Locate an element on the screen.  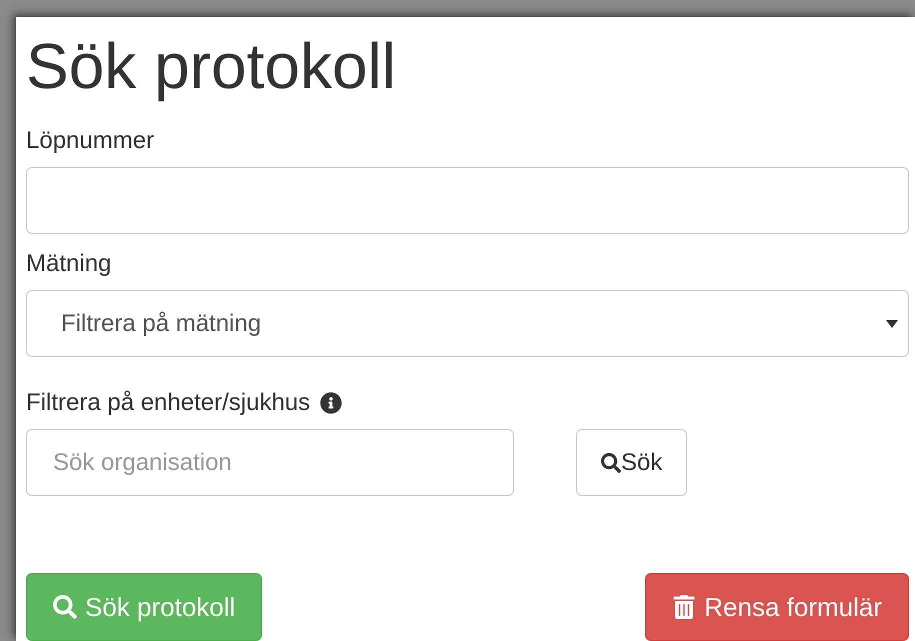
field-label: Mätning is located at coordinates (69, 264).